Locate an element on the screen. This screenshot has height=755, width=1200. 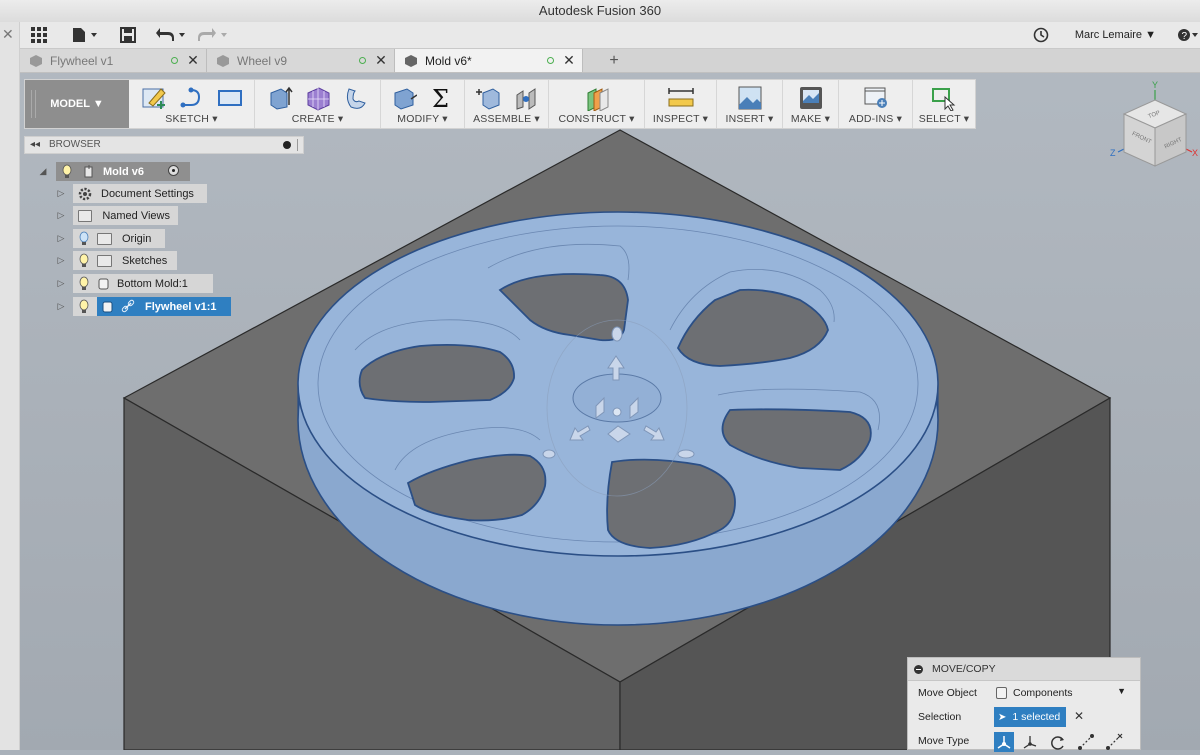
sketch-rectangle-icon is located at coordinates (230, 98).